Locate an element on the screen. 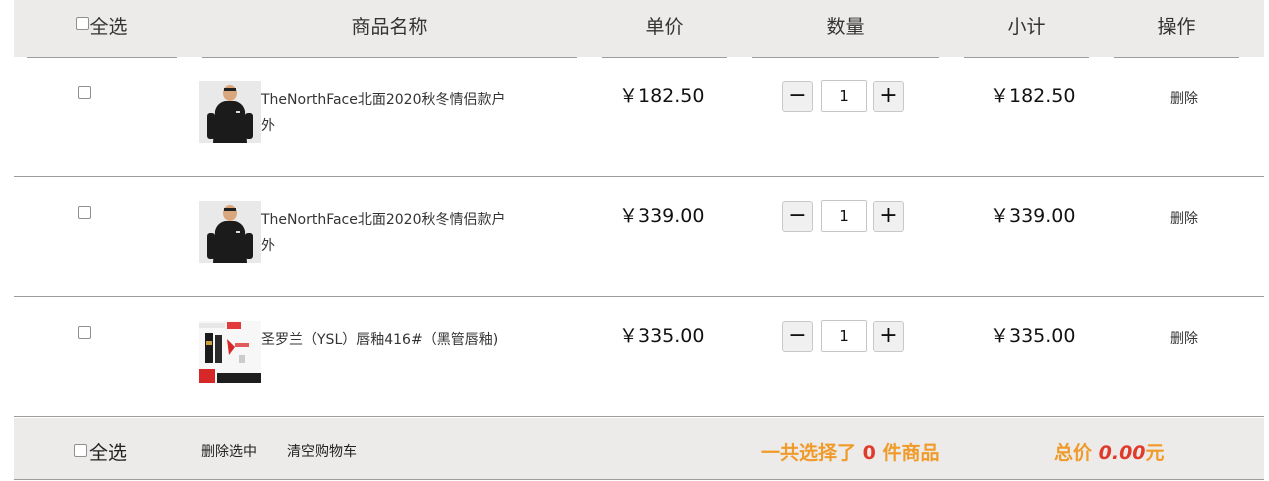 The image size is (1269, 481). footer-select-all: 全选 is located at coordinates (100, 451).